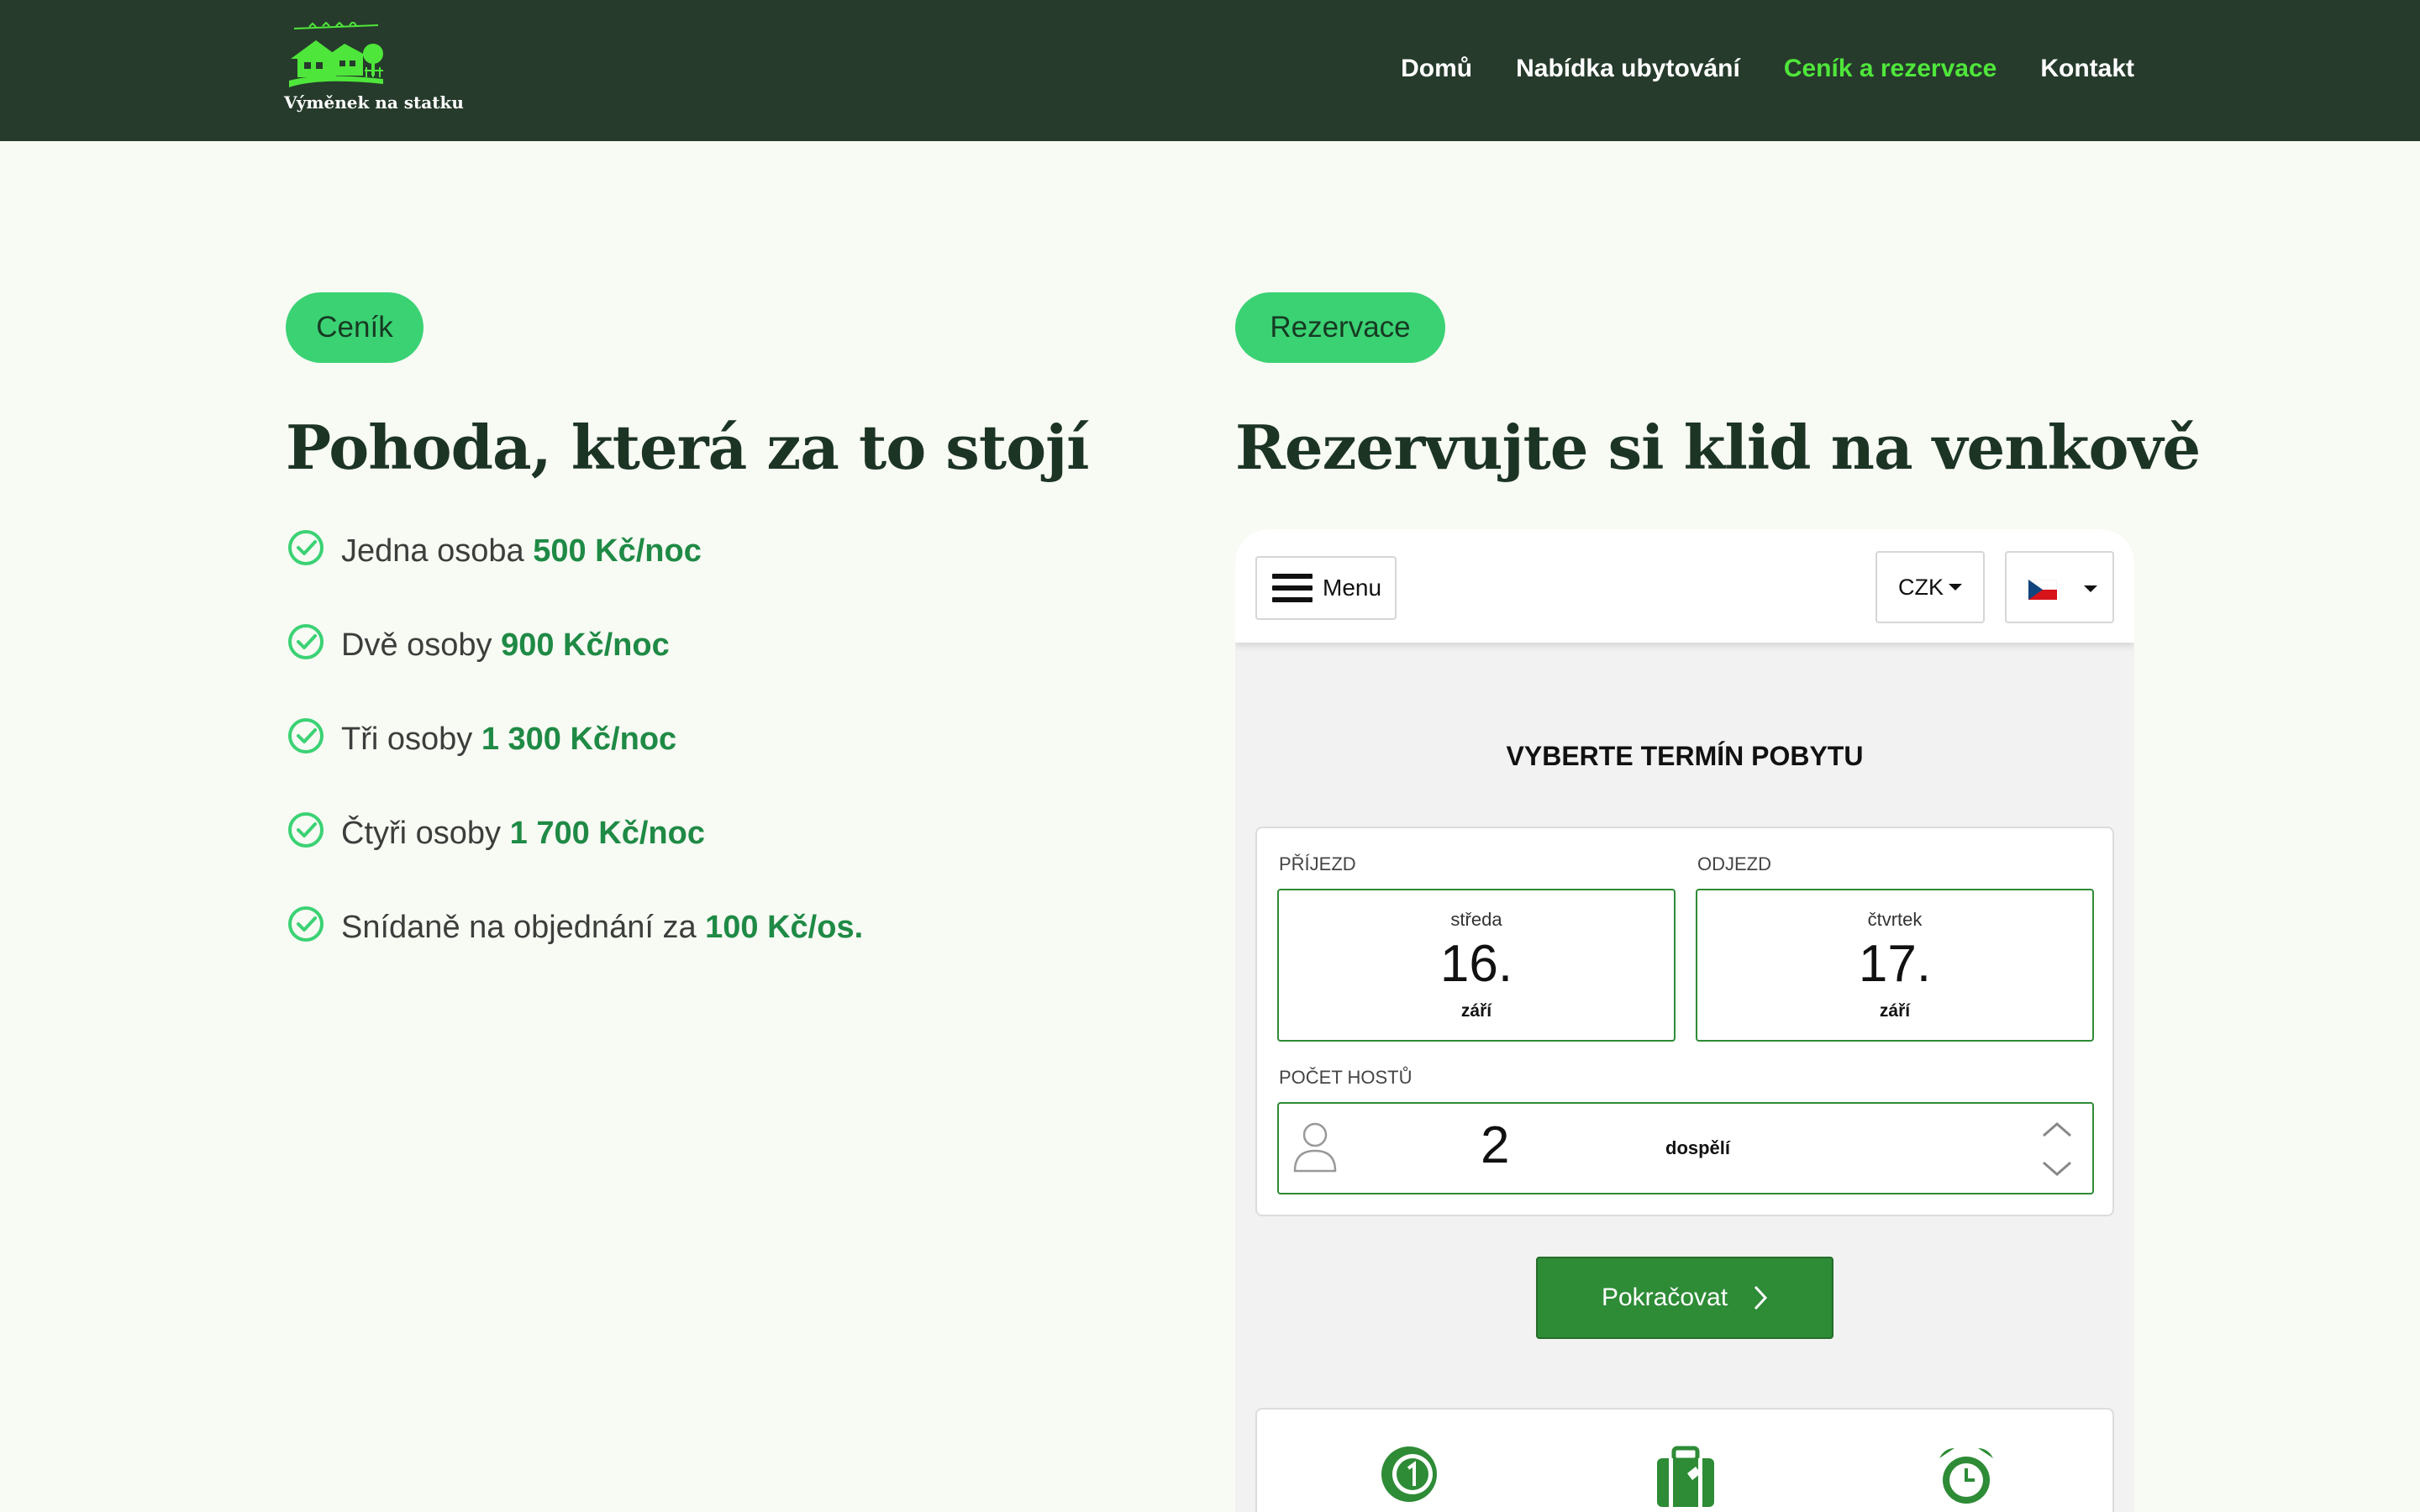 This screenshot has width=2420, height=1512. I want to click on person-icon, so click(1315, 1147).